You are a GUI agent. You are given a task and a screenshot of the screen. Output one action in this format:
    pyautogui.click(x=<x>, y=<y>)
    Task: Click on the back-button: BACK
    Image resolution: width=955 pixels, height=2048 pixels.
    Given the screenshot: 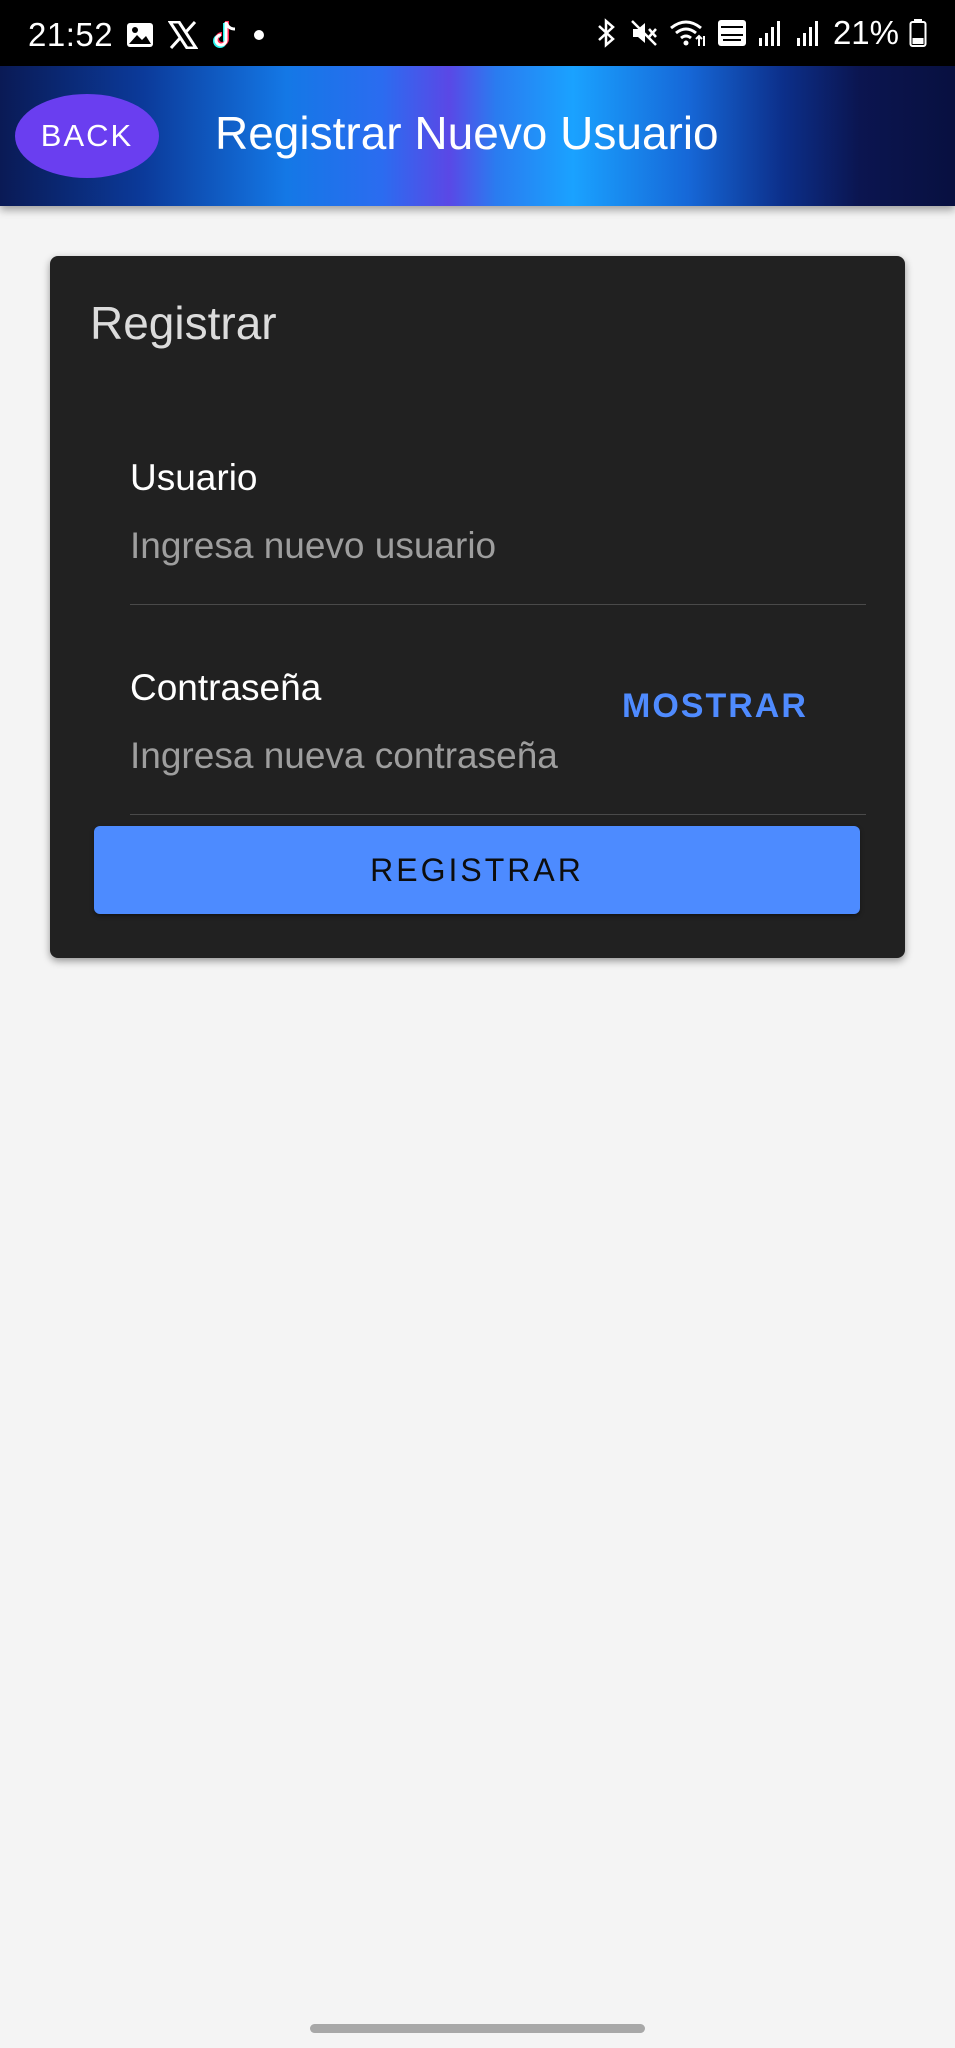 What is the action you would take?
    pyautogui.click(x=87, y=136)
    